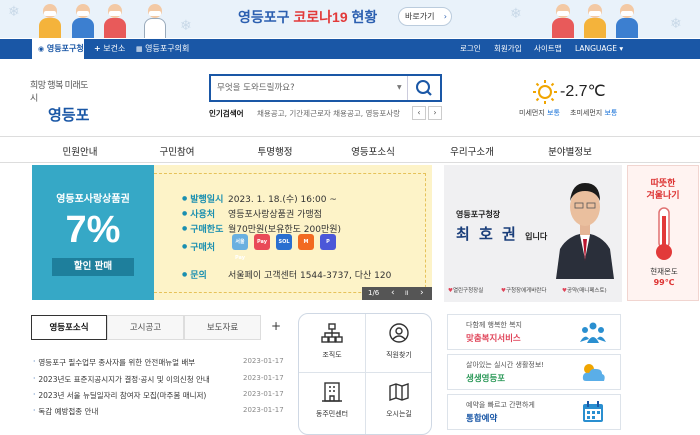 This screenshot has height=435, width=700. Describe the element at coordinates (310, 276) in the screenshot. I see `detail-value: 서울페이 고객센터 1544-3737, 다산 120` at that location.